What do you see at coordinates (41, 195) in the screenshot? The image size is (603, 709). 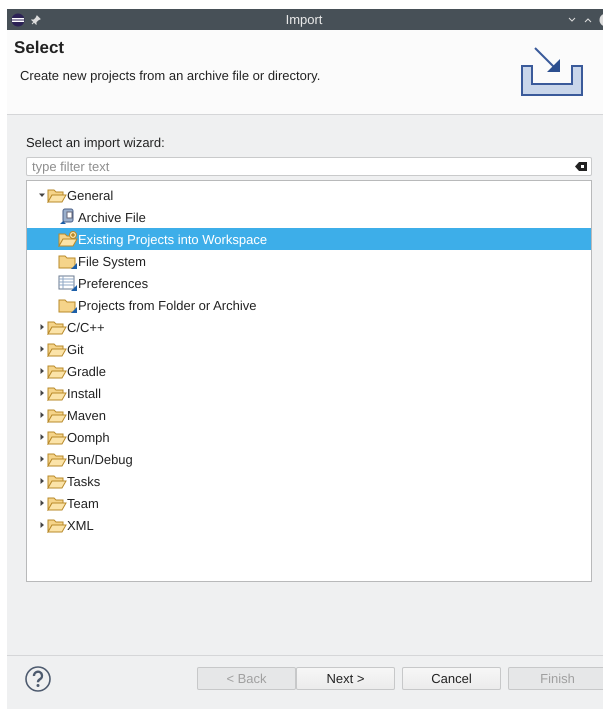 I see `caret-down-icon` at bounding box center [41, 195].